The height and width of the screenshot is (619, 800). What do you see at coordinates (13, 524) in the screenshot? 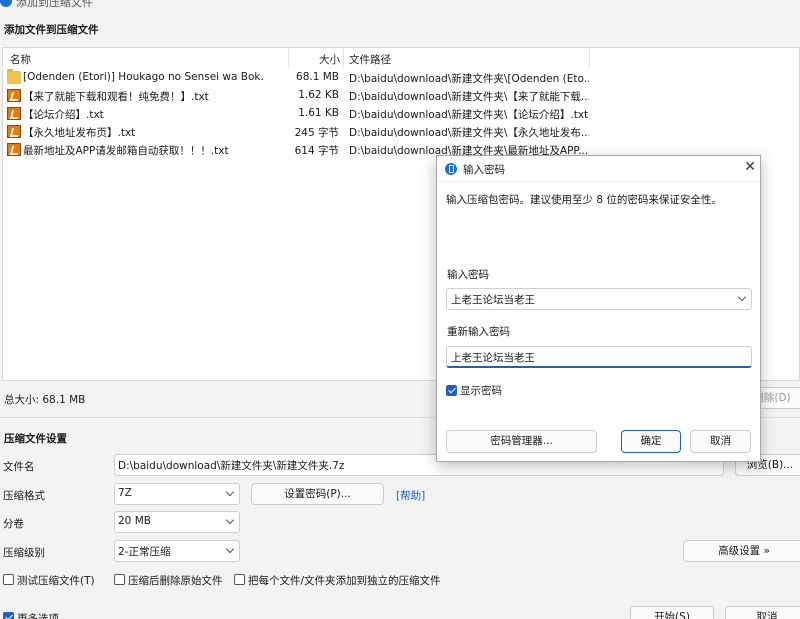
I see `volume-label: 分卷` at bounding box center [13, 524].